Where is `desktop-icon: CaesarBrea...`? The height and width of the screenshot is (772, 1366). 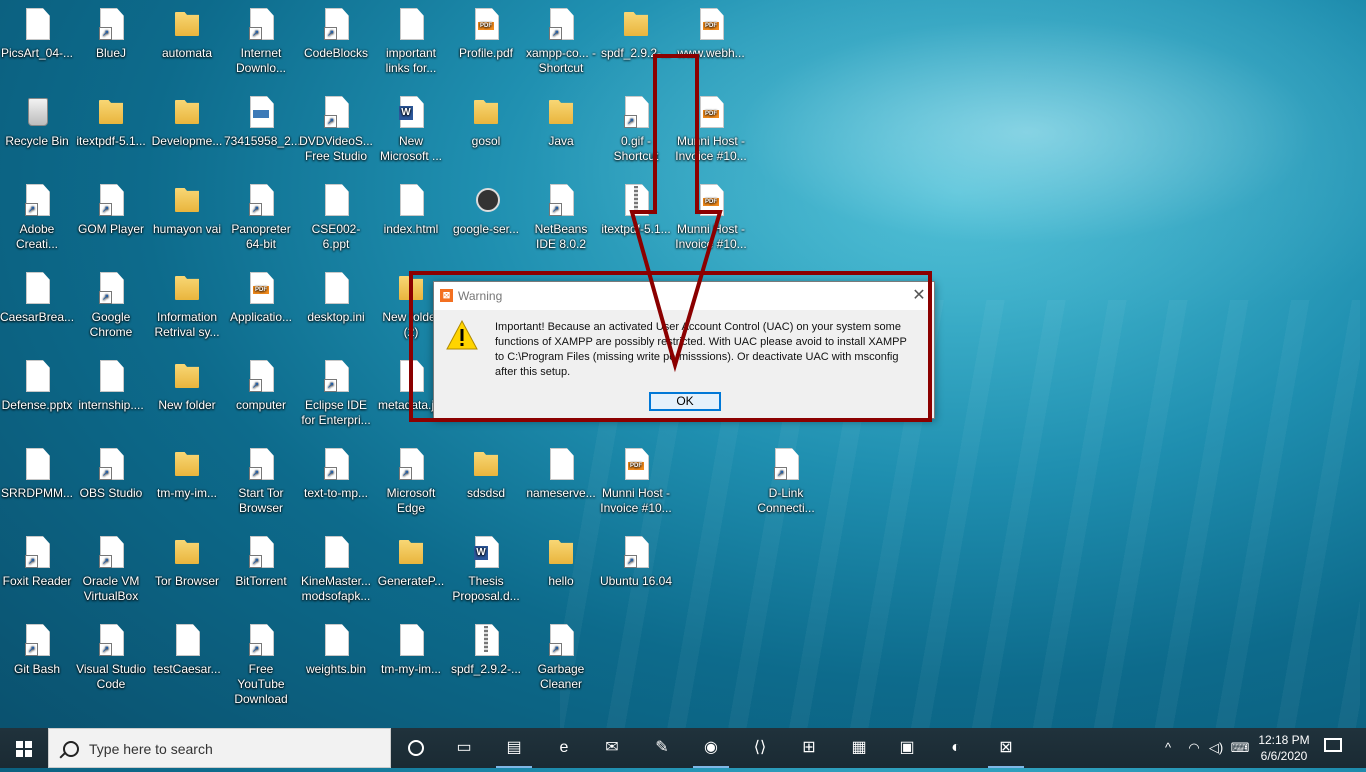
desktop-icon: CaesarBrea... is located at coordinates (37, 294).